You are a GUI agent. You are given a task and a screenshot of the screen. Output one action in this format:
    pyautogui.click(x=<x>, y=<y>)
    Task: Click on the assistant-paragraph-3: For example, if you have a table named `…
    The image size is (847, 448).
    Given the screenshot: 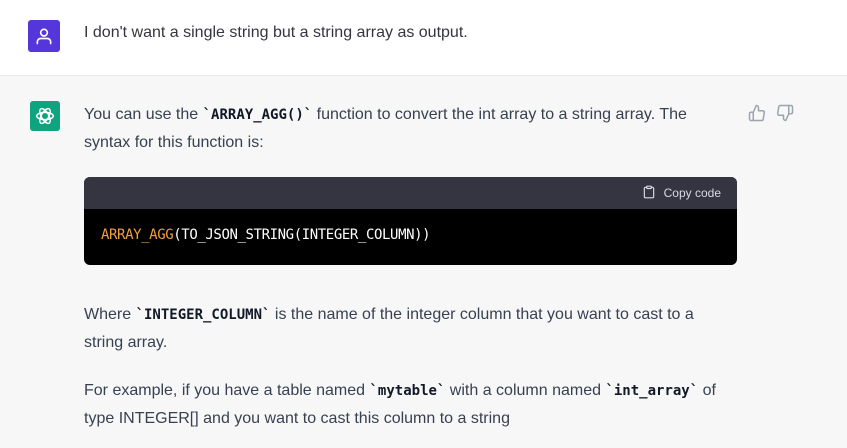 What is the action you would take?
    pyautogui.click(x=409, y=405)
    